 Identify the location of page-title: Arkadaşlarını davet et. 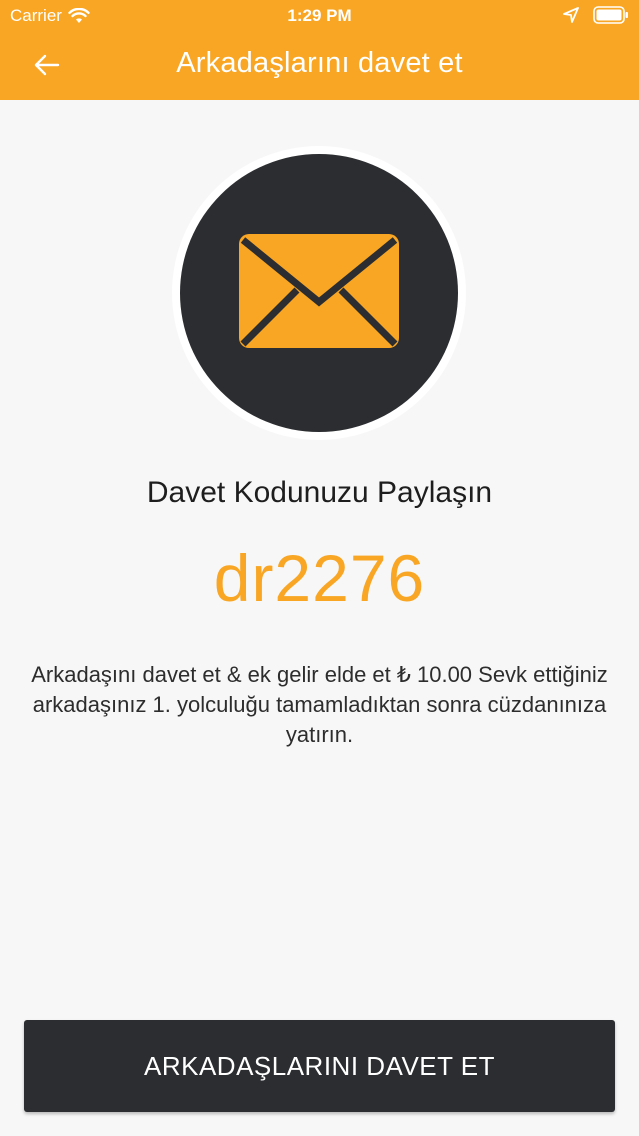
(319, 63).